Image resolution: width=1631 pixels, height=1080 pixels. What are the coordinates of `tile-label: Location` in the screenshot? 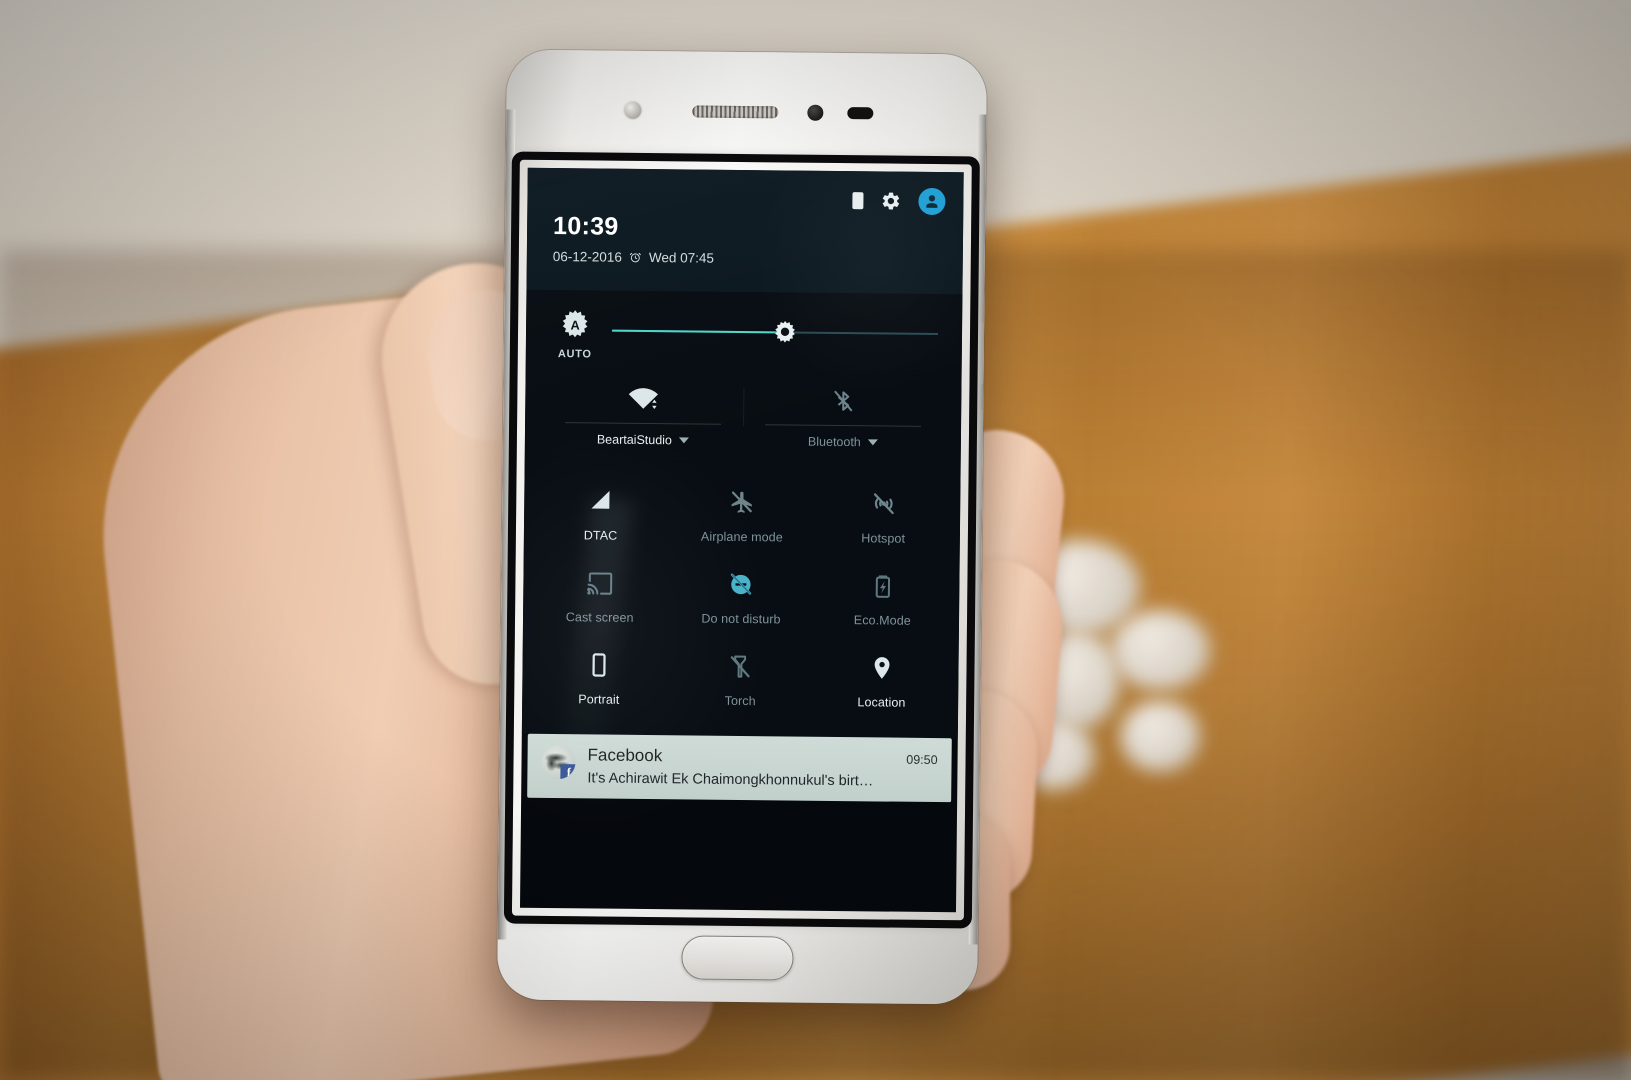 It's located at (881, 702).